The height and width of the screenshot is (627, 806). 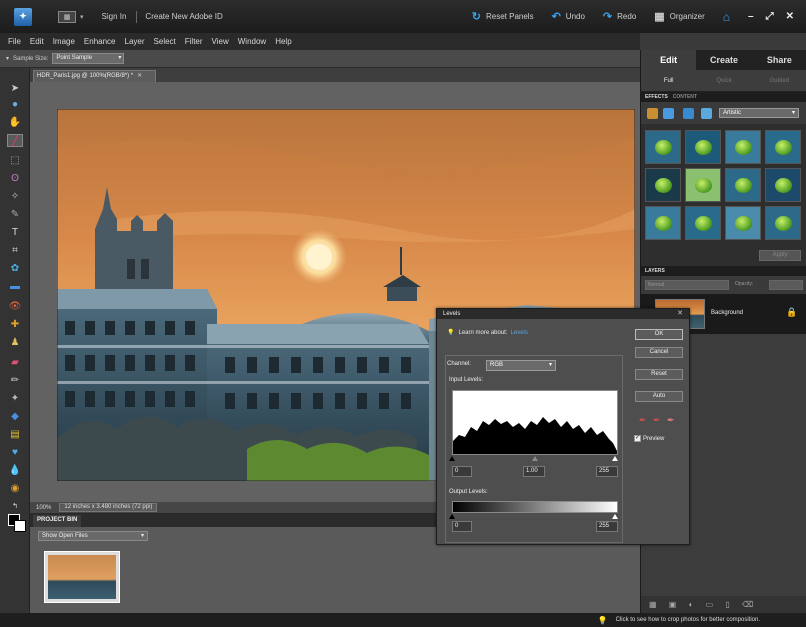 I want to click on blend-mode-select: Normal, so click(x=687, y=285).